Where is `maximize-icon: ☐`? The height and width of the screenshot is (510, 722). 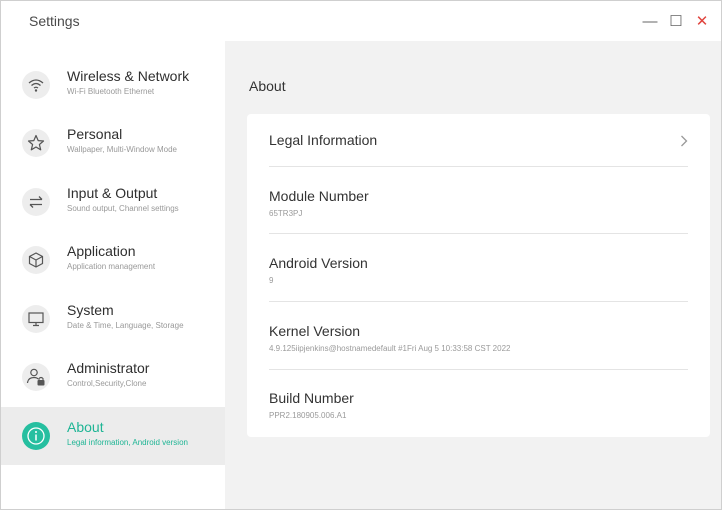 maximize-icon: ☐ is located at coordinates (676, 21).